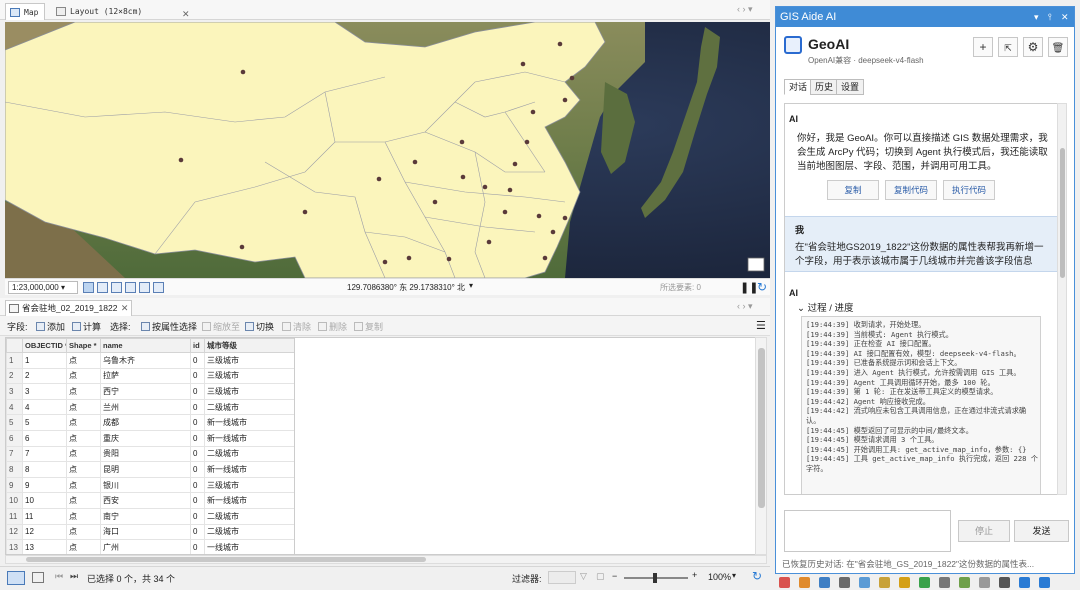 The height and width of the screenshot is (590, 1080). What do you see at coordinates (332, 326) in the screenshot?
I see `delete-button: 删除` at bounding box center [332, 326].